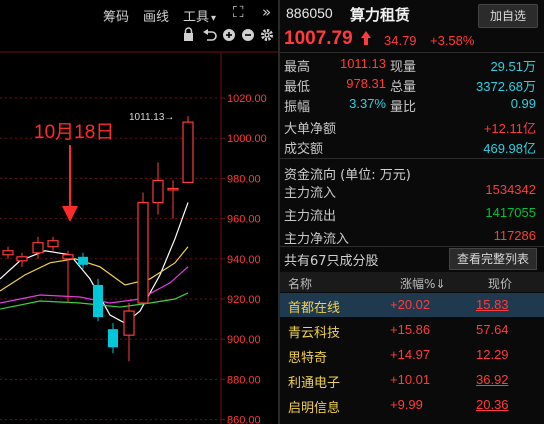 The height and width of the screenshot is (424, 544). I want to click on y-axis-tick-label: 1000.00, so click(247, 139).